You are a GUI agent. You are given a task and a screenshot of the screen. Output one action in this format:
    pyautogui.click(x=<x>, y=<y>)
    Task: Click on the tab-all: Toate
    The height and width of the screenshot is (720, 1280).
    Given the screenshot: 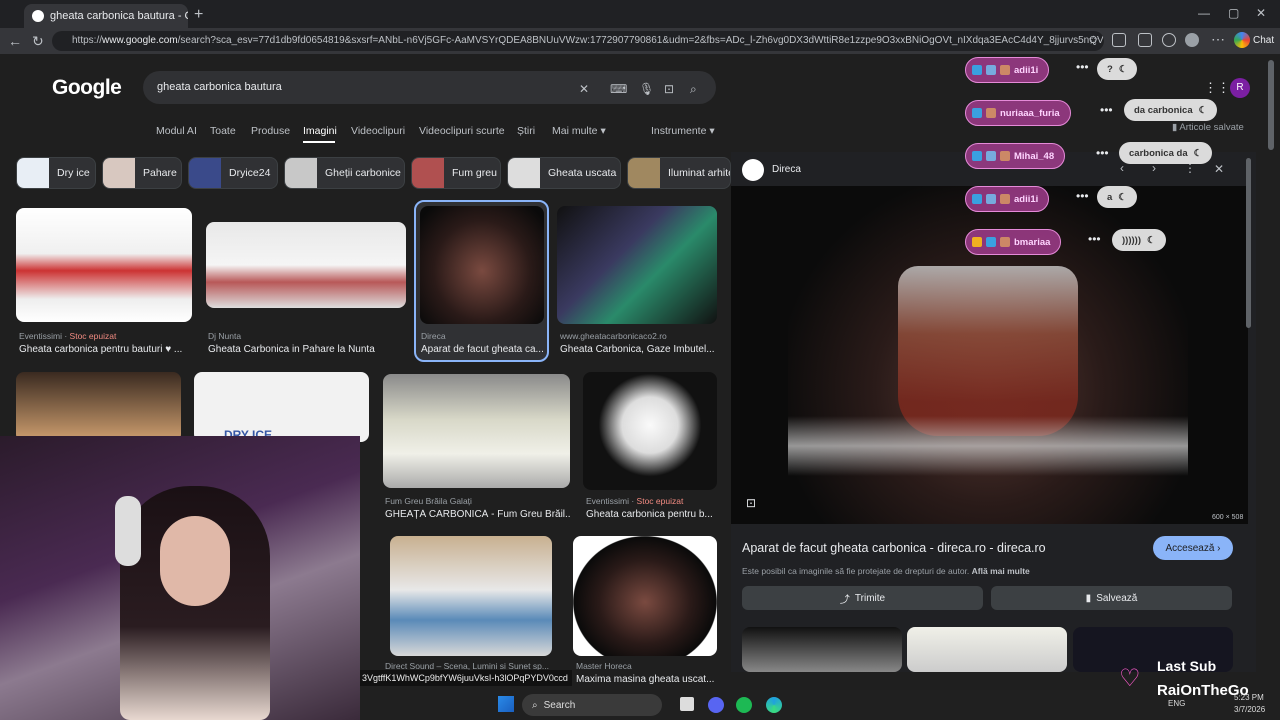 What is the action you would take?
    pyautogui.click(x=223, y=131)
    